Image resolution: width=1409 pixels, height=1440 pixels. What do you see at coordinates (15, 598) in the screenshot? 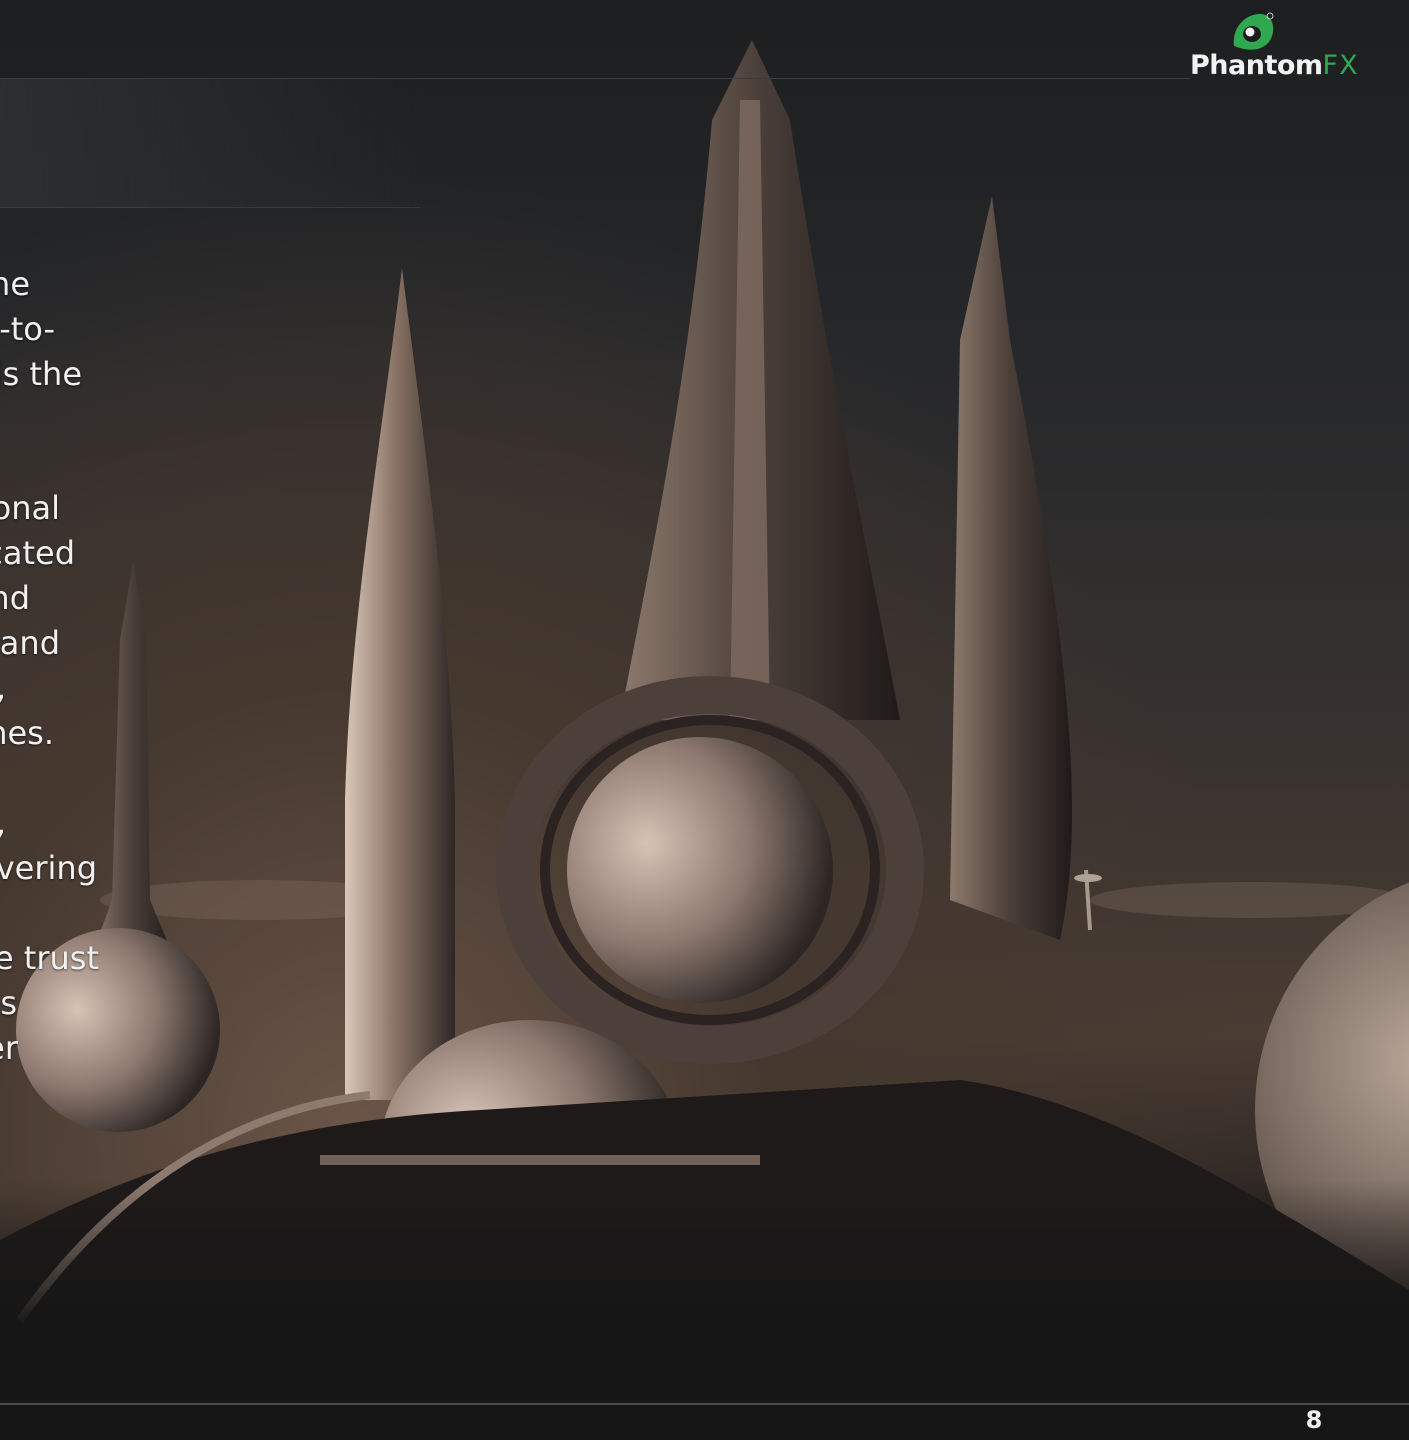
I see `body-text-line: nd` at bounding box center [15, 598].